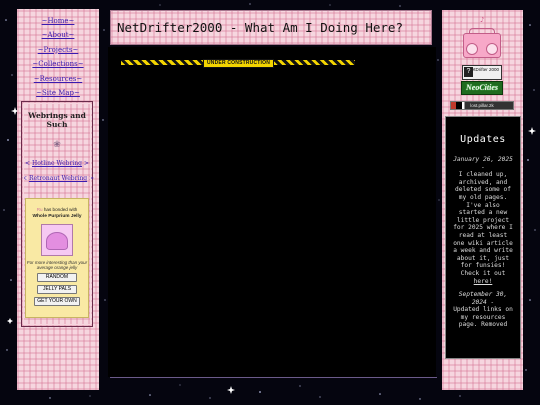 The width and height of the screenshot is (540, 405). Describe the element at coordinates (91, 178) in the screenshot. I see `webring-retronaut-next: >` at that location.